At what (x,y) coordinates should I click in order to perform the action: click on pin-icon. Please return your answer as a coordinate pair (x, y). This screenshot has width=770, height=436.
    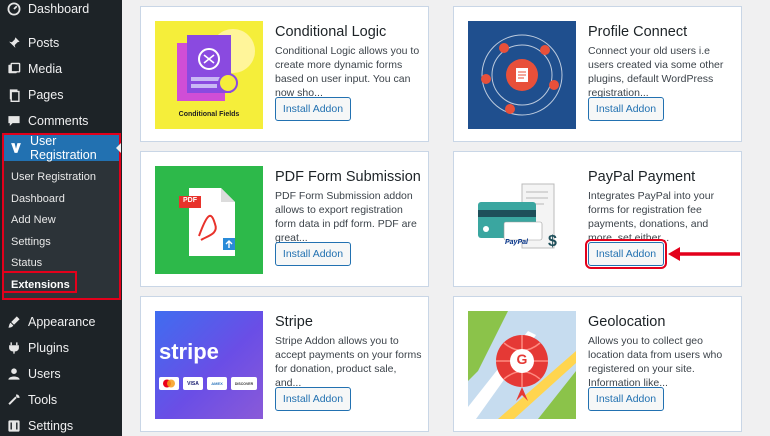
    Looking at the image, I should click on (14, 43).